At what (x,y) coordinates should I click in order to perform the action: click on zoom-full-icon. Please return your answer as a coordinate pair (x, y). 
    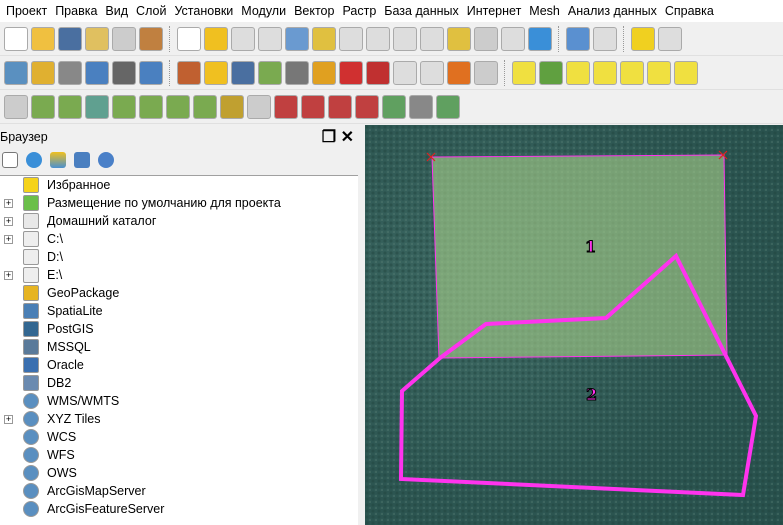
    Looking at the image, I should click on (297, 38).